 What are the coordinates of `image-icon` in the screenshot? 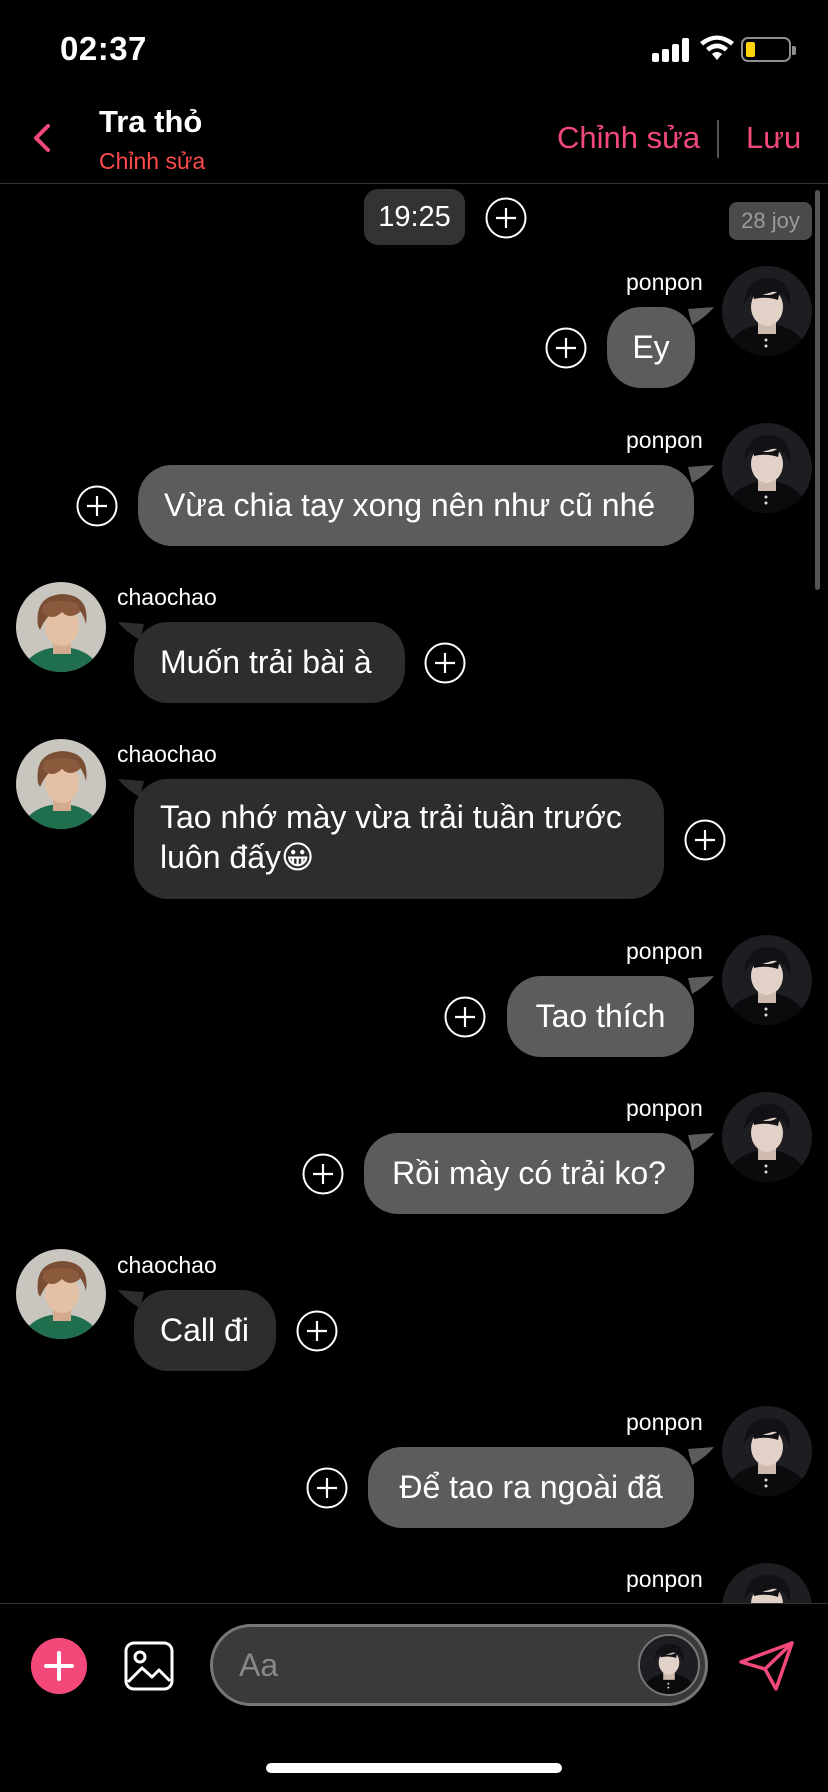 It's located at (149, 1666).